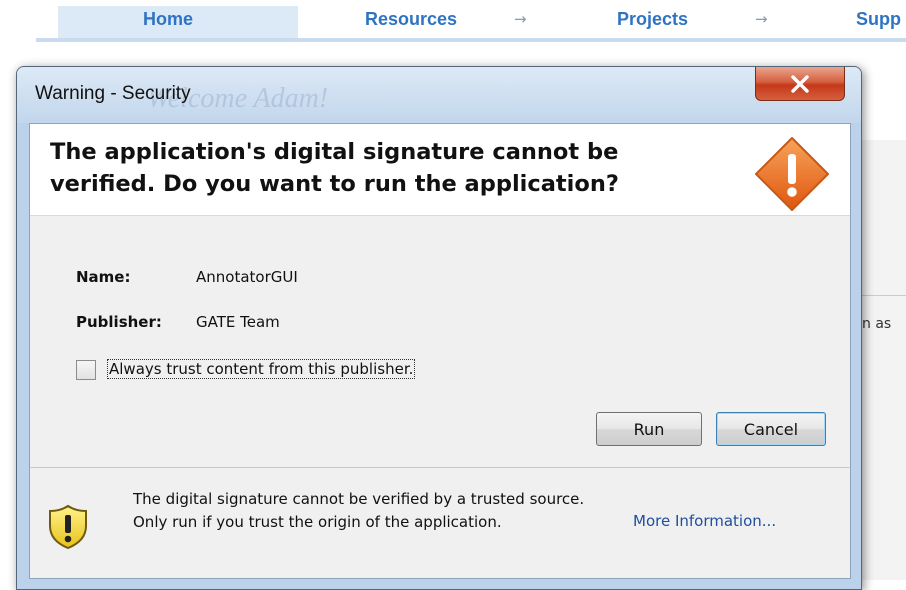 This screenshot has height=590, width=906. I want to click on run-button: Run, so click(649, 429).